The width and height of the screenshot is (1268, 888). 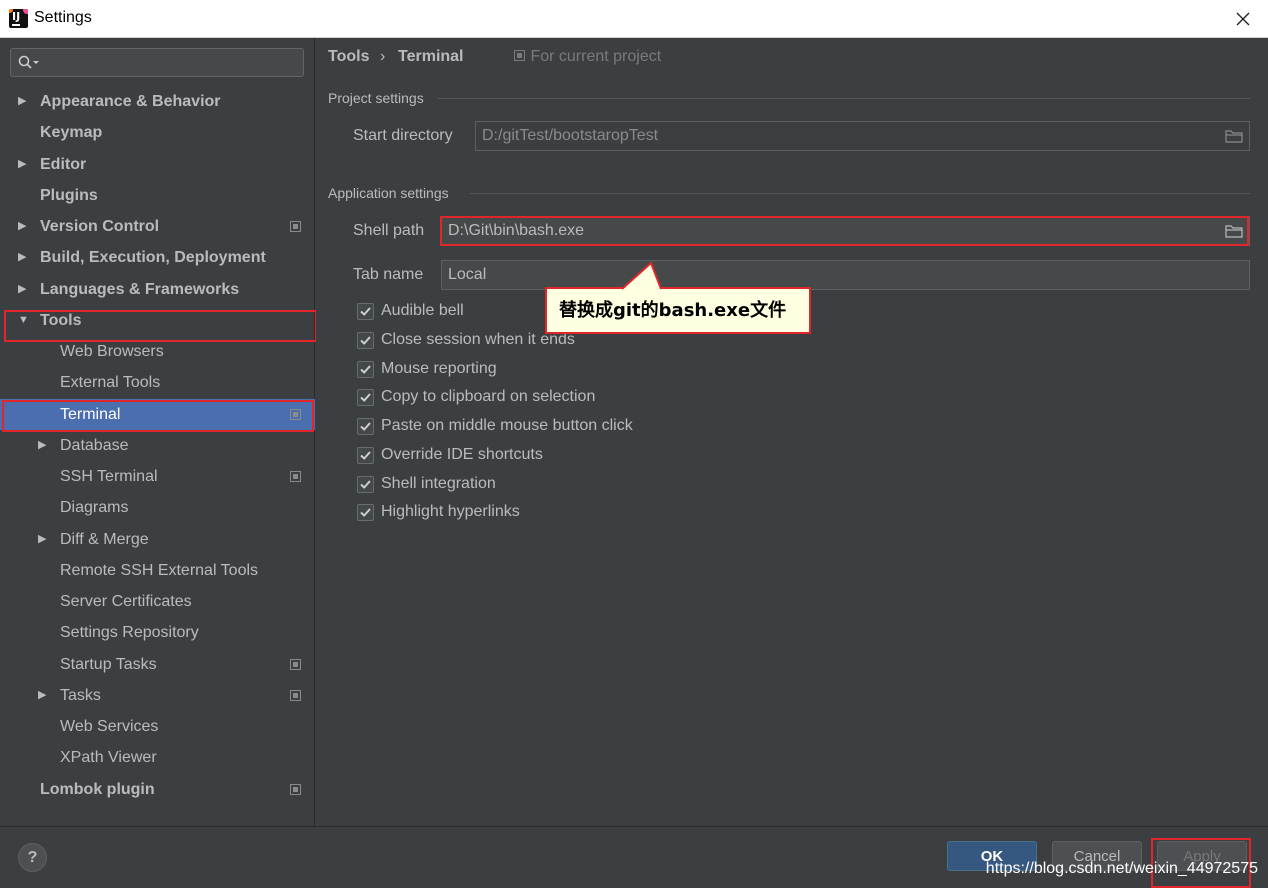 What do you see at coordinates (157, 320) in the screenshot?
I see `sidebar-item-tools: ▼ Tools` at bounding box center [157, 320].